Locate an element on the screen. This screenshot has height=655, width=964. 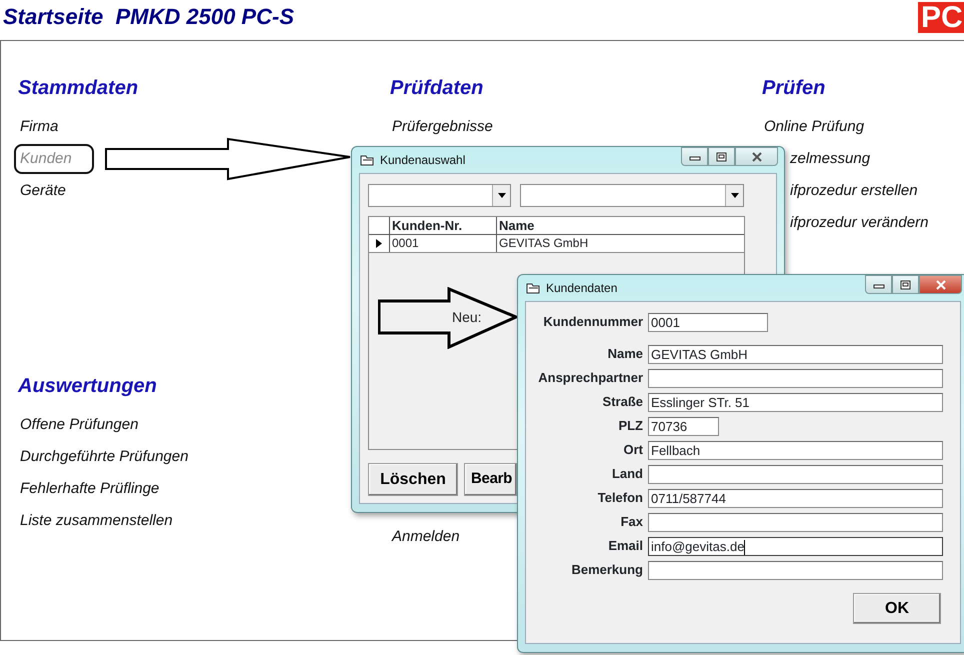
menu-link: Online Prüfung is located at coordinates (814, 127).